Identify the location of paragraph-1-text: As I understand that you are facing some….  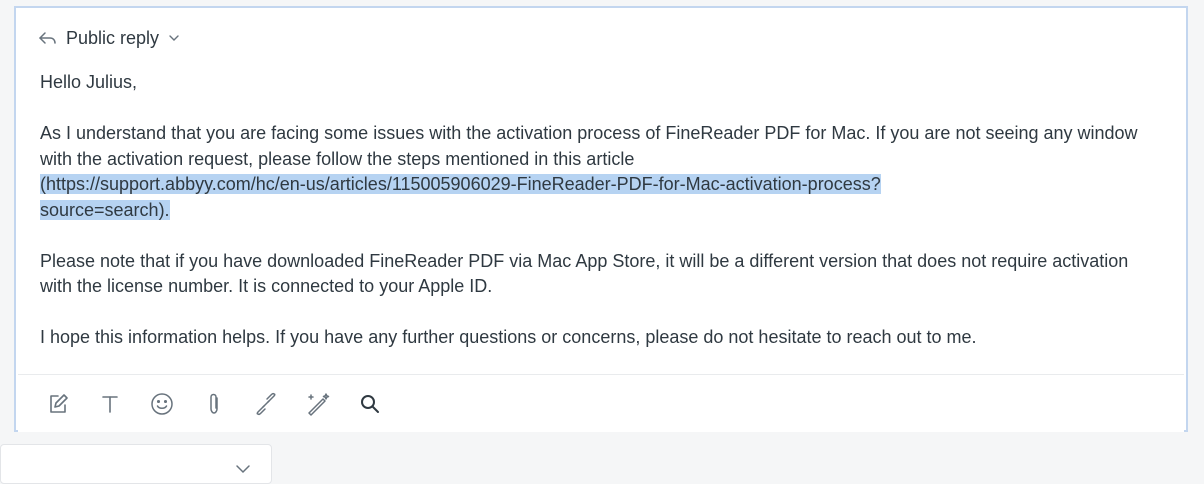
(589, 146).